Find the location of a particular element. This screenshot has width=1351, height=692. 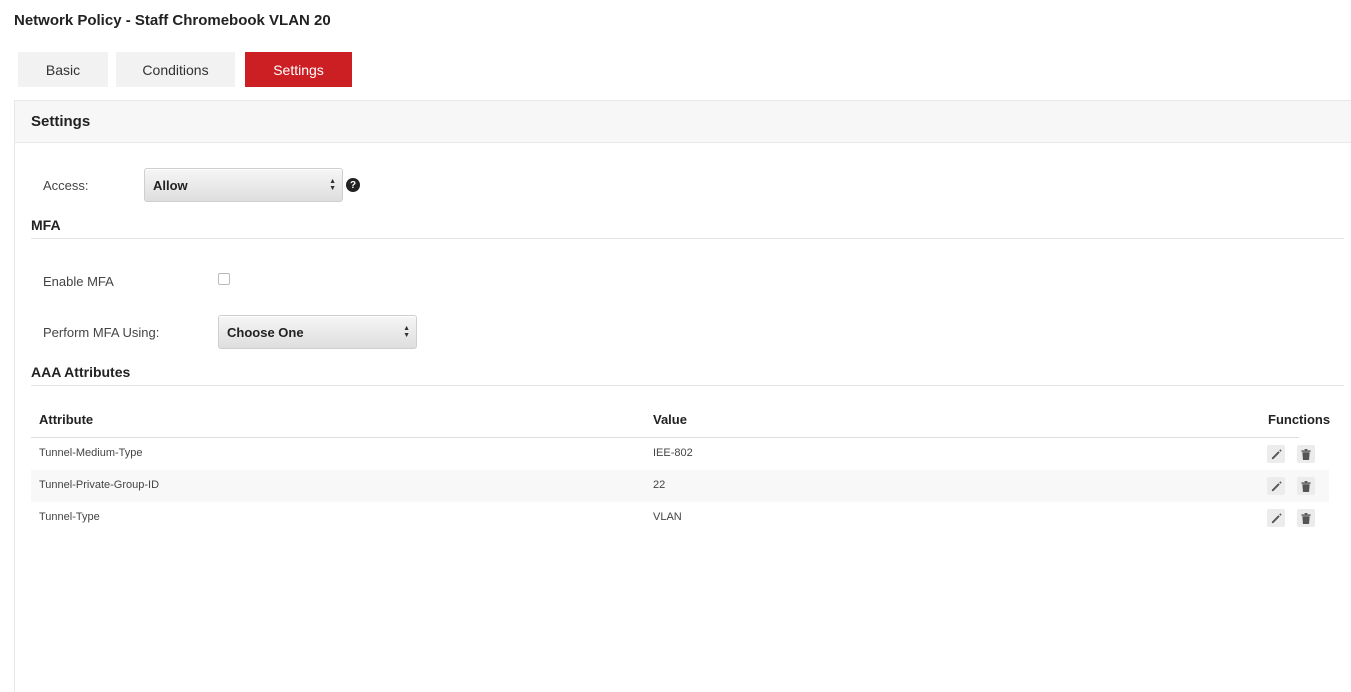

table-row: Tunnel-Medium-Type IEE-802 is located at coordinates (680, 454).